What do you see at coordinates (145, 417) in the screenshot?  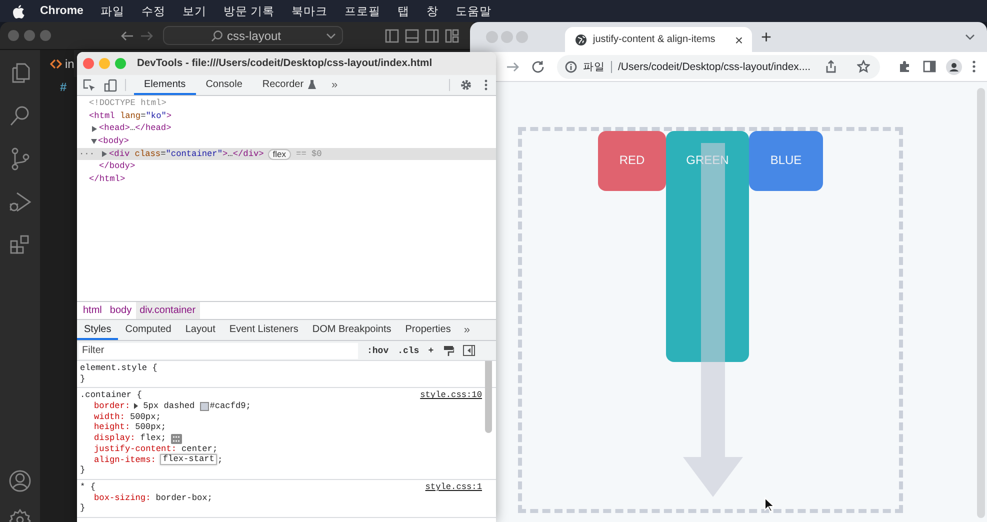 I see `css-value: 500px;` at bounding box center [145, 417].